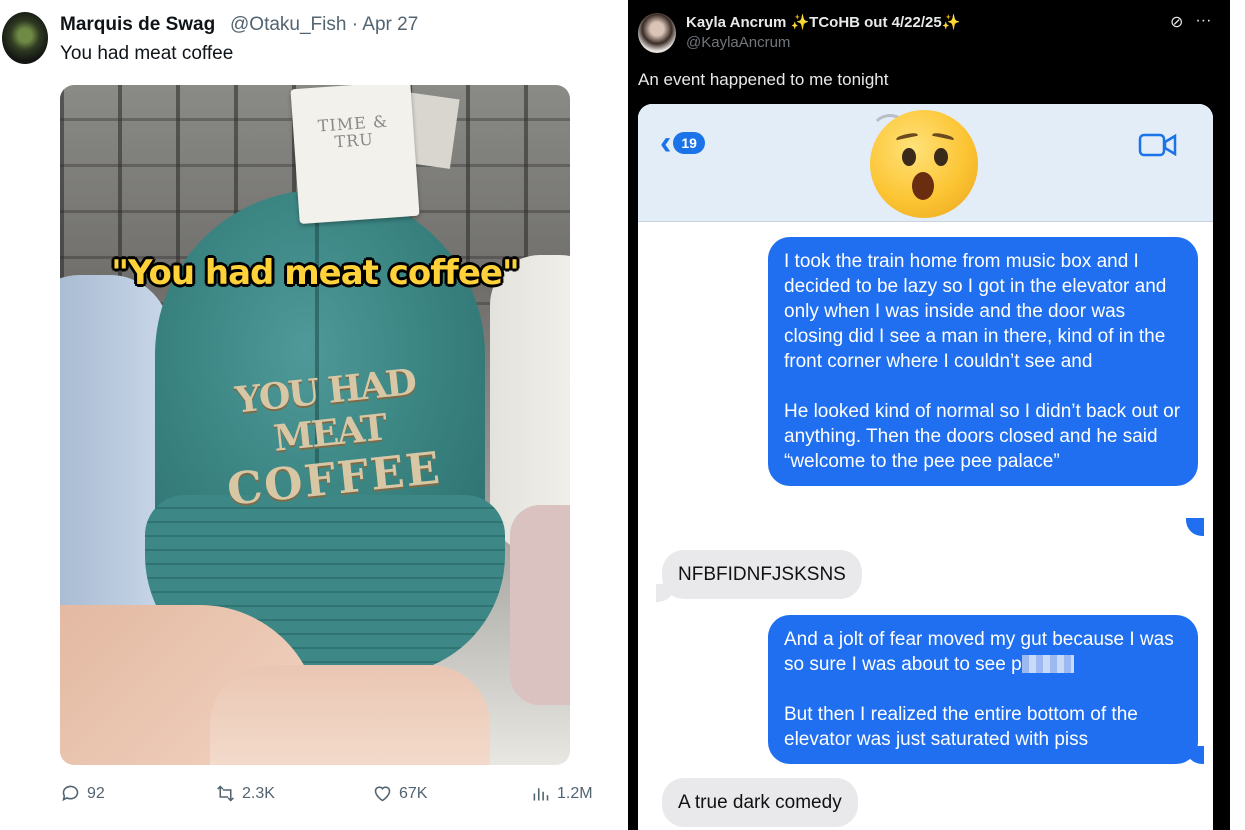  I want to click on received-message-1: NFBFIDNFJSKSNS, so click(762, 574).